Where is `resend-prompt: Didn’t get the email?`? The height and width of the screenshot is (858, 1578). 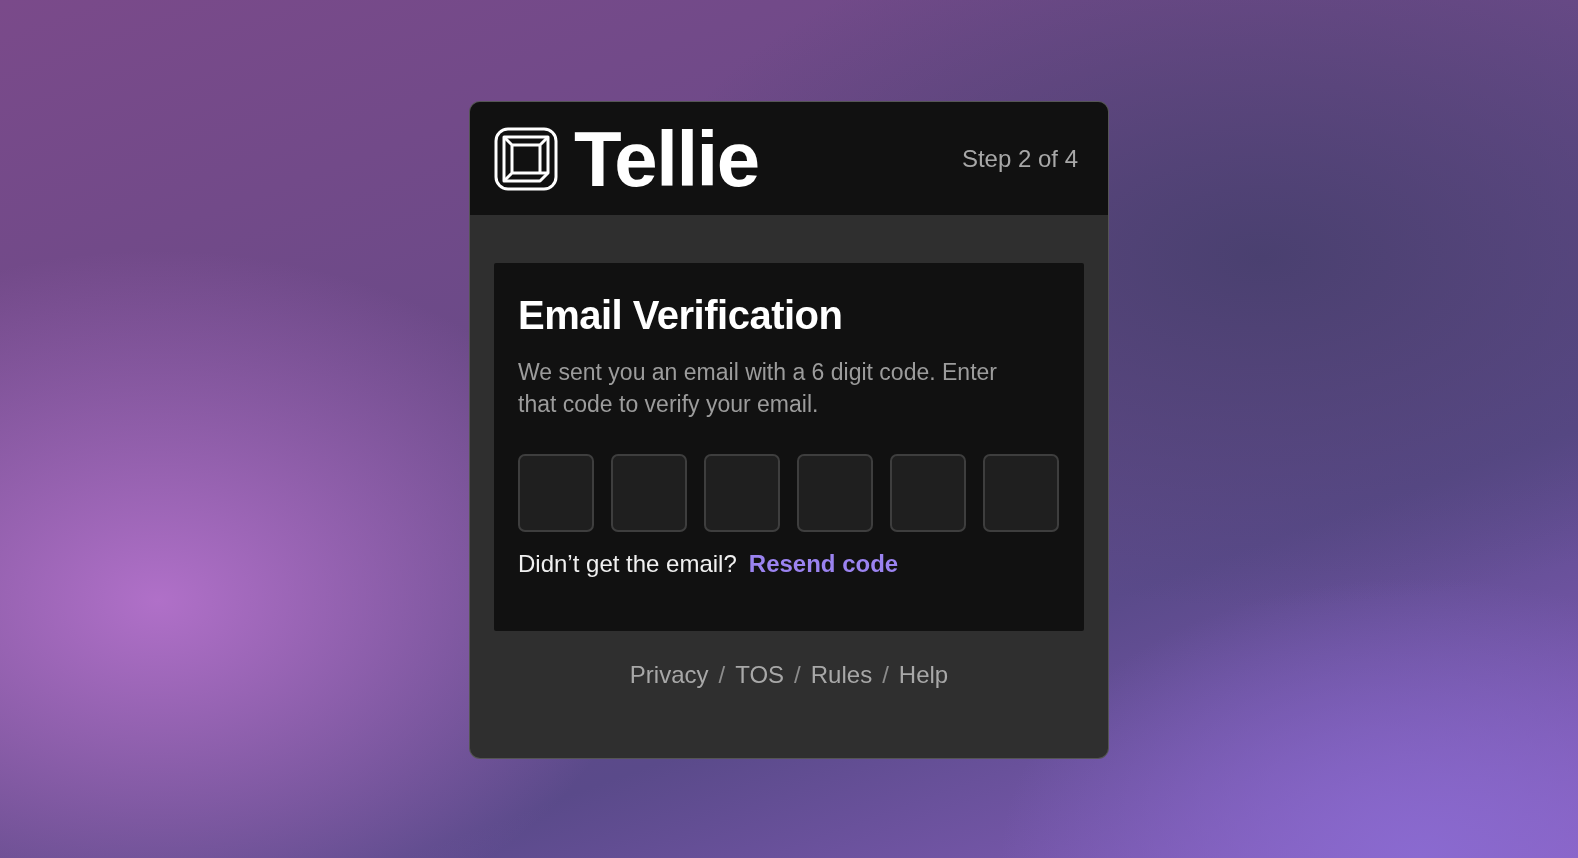
resend-prompt: Didn’t get the email? is located at coordinates (627, 564).